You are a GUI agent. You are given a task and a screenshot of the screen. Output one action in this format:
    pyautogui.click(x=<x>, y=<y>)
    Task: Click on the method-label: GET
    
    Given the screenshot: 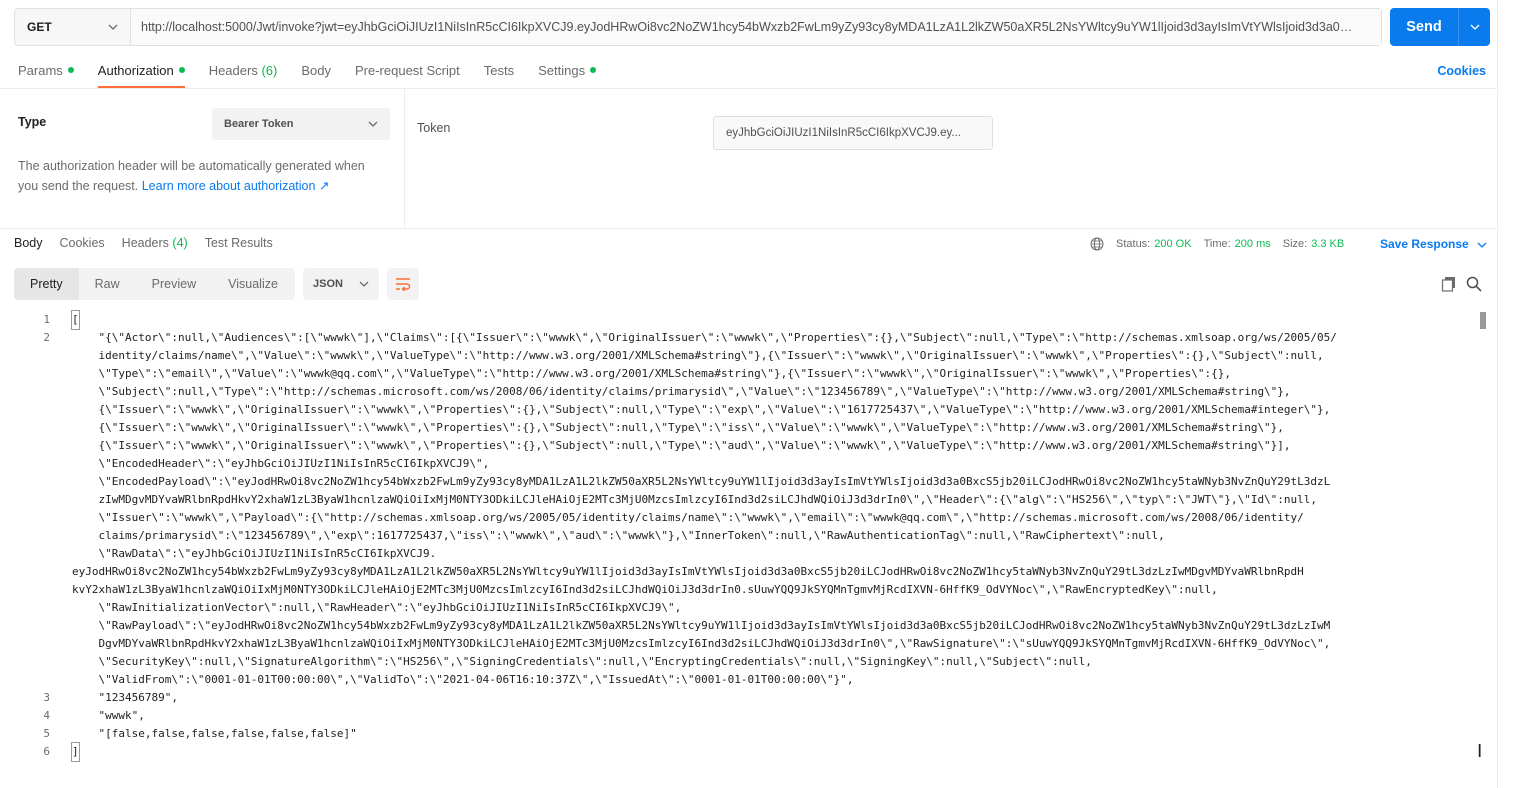 What is the action you would take?
    pyautogui.click(x=39, y=27)
    